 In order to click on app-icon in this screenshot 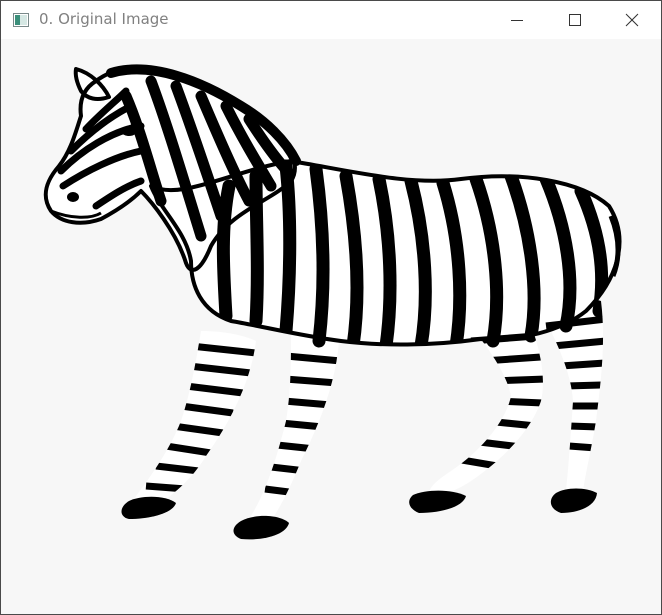, I will do `click(21, 19)`.